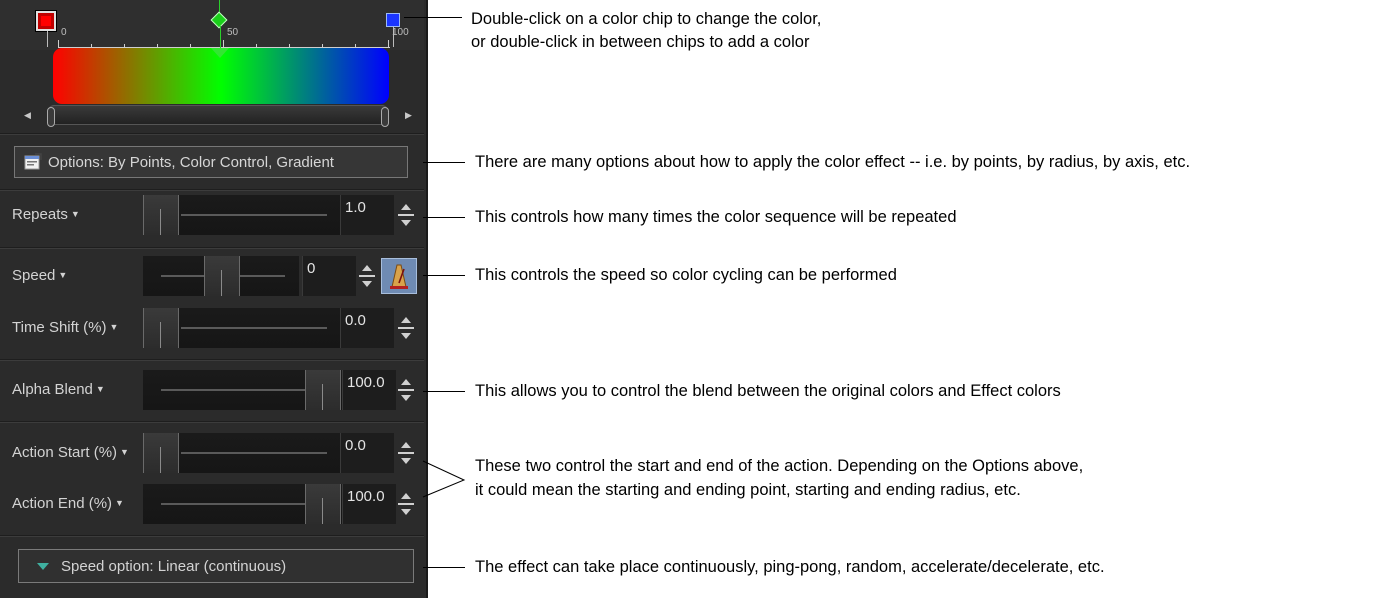 Image resolution: width=1398 pixels, height=598 pixels. I want to click on time-shift-spinner, so click(406, 328).